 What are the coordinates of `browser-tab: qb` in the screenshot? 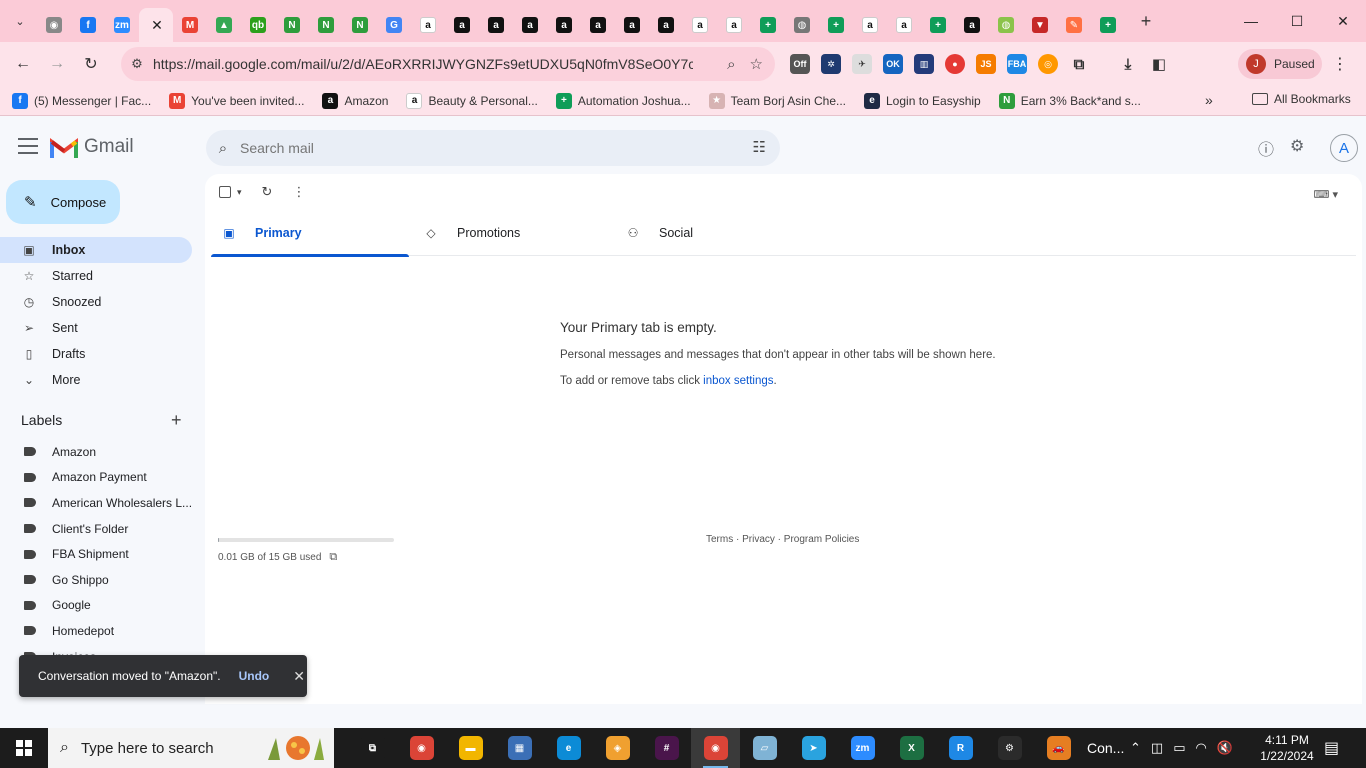 It's located at (258, 25).